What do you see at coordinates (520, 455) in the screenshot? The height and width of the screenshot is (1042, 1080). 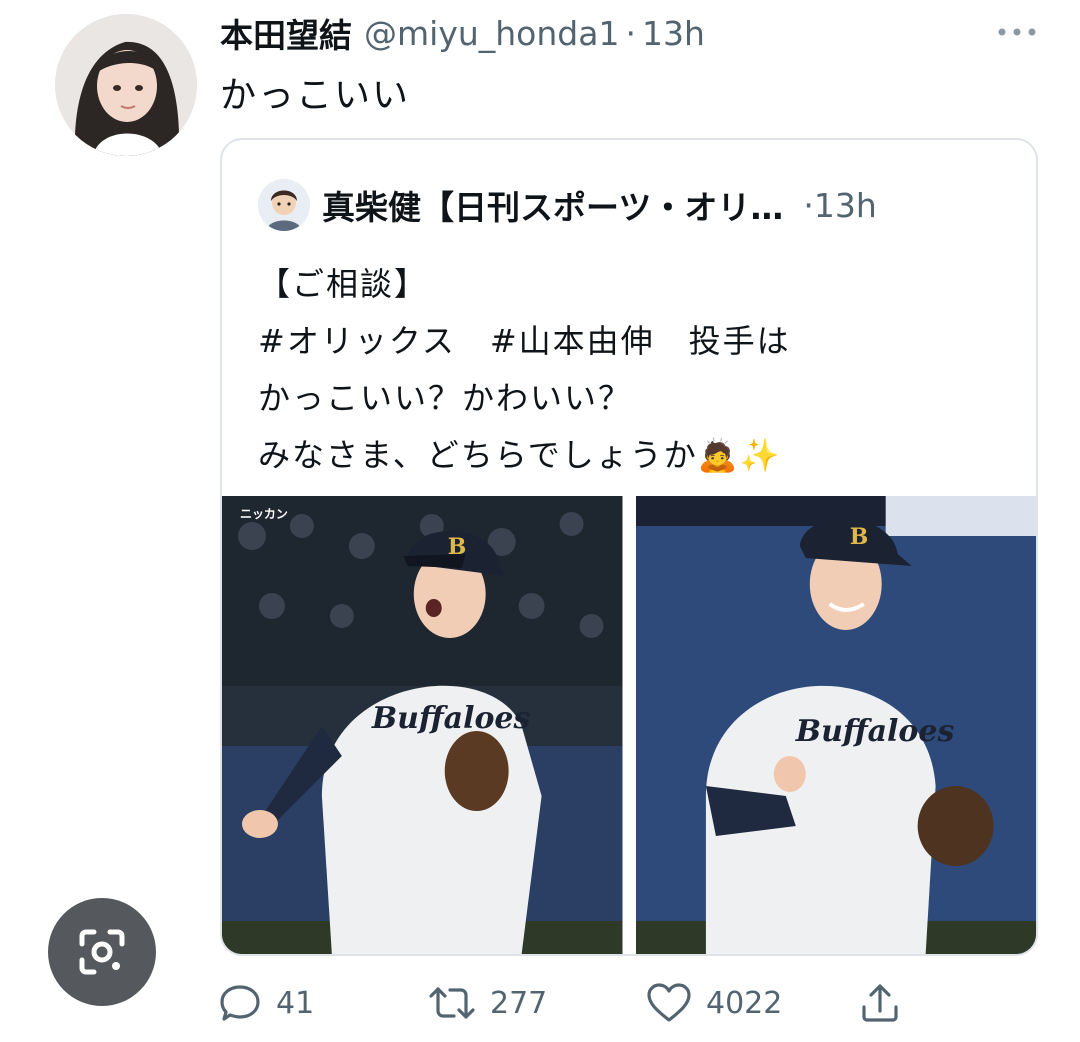 I see `quoted-line: みなさま、どちらでしょうか🙇✨` at bounding box center [520, 455].